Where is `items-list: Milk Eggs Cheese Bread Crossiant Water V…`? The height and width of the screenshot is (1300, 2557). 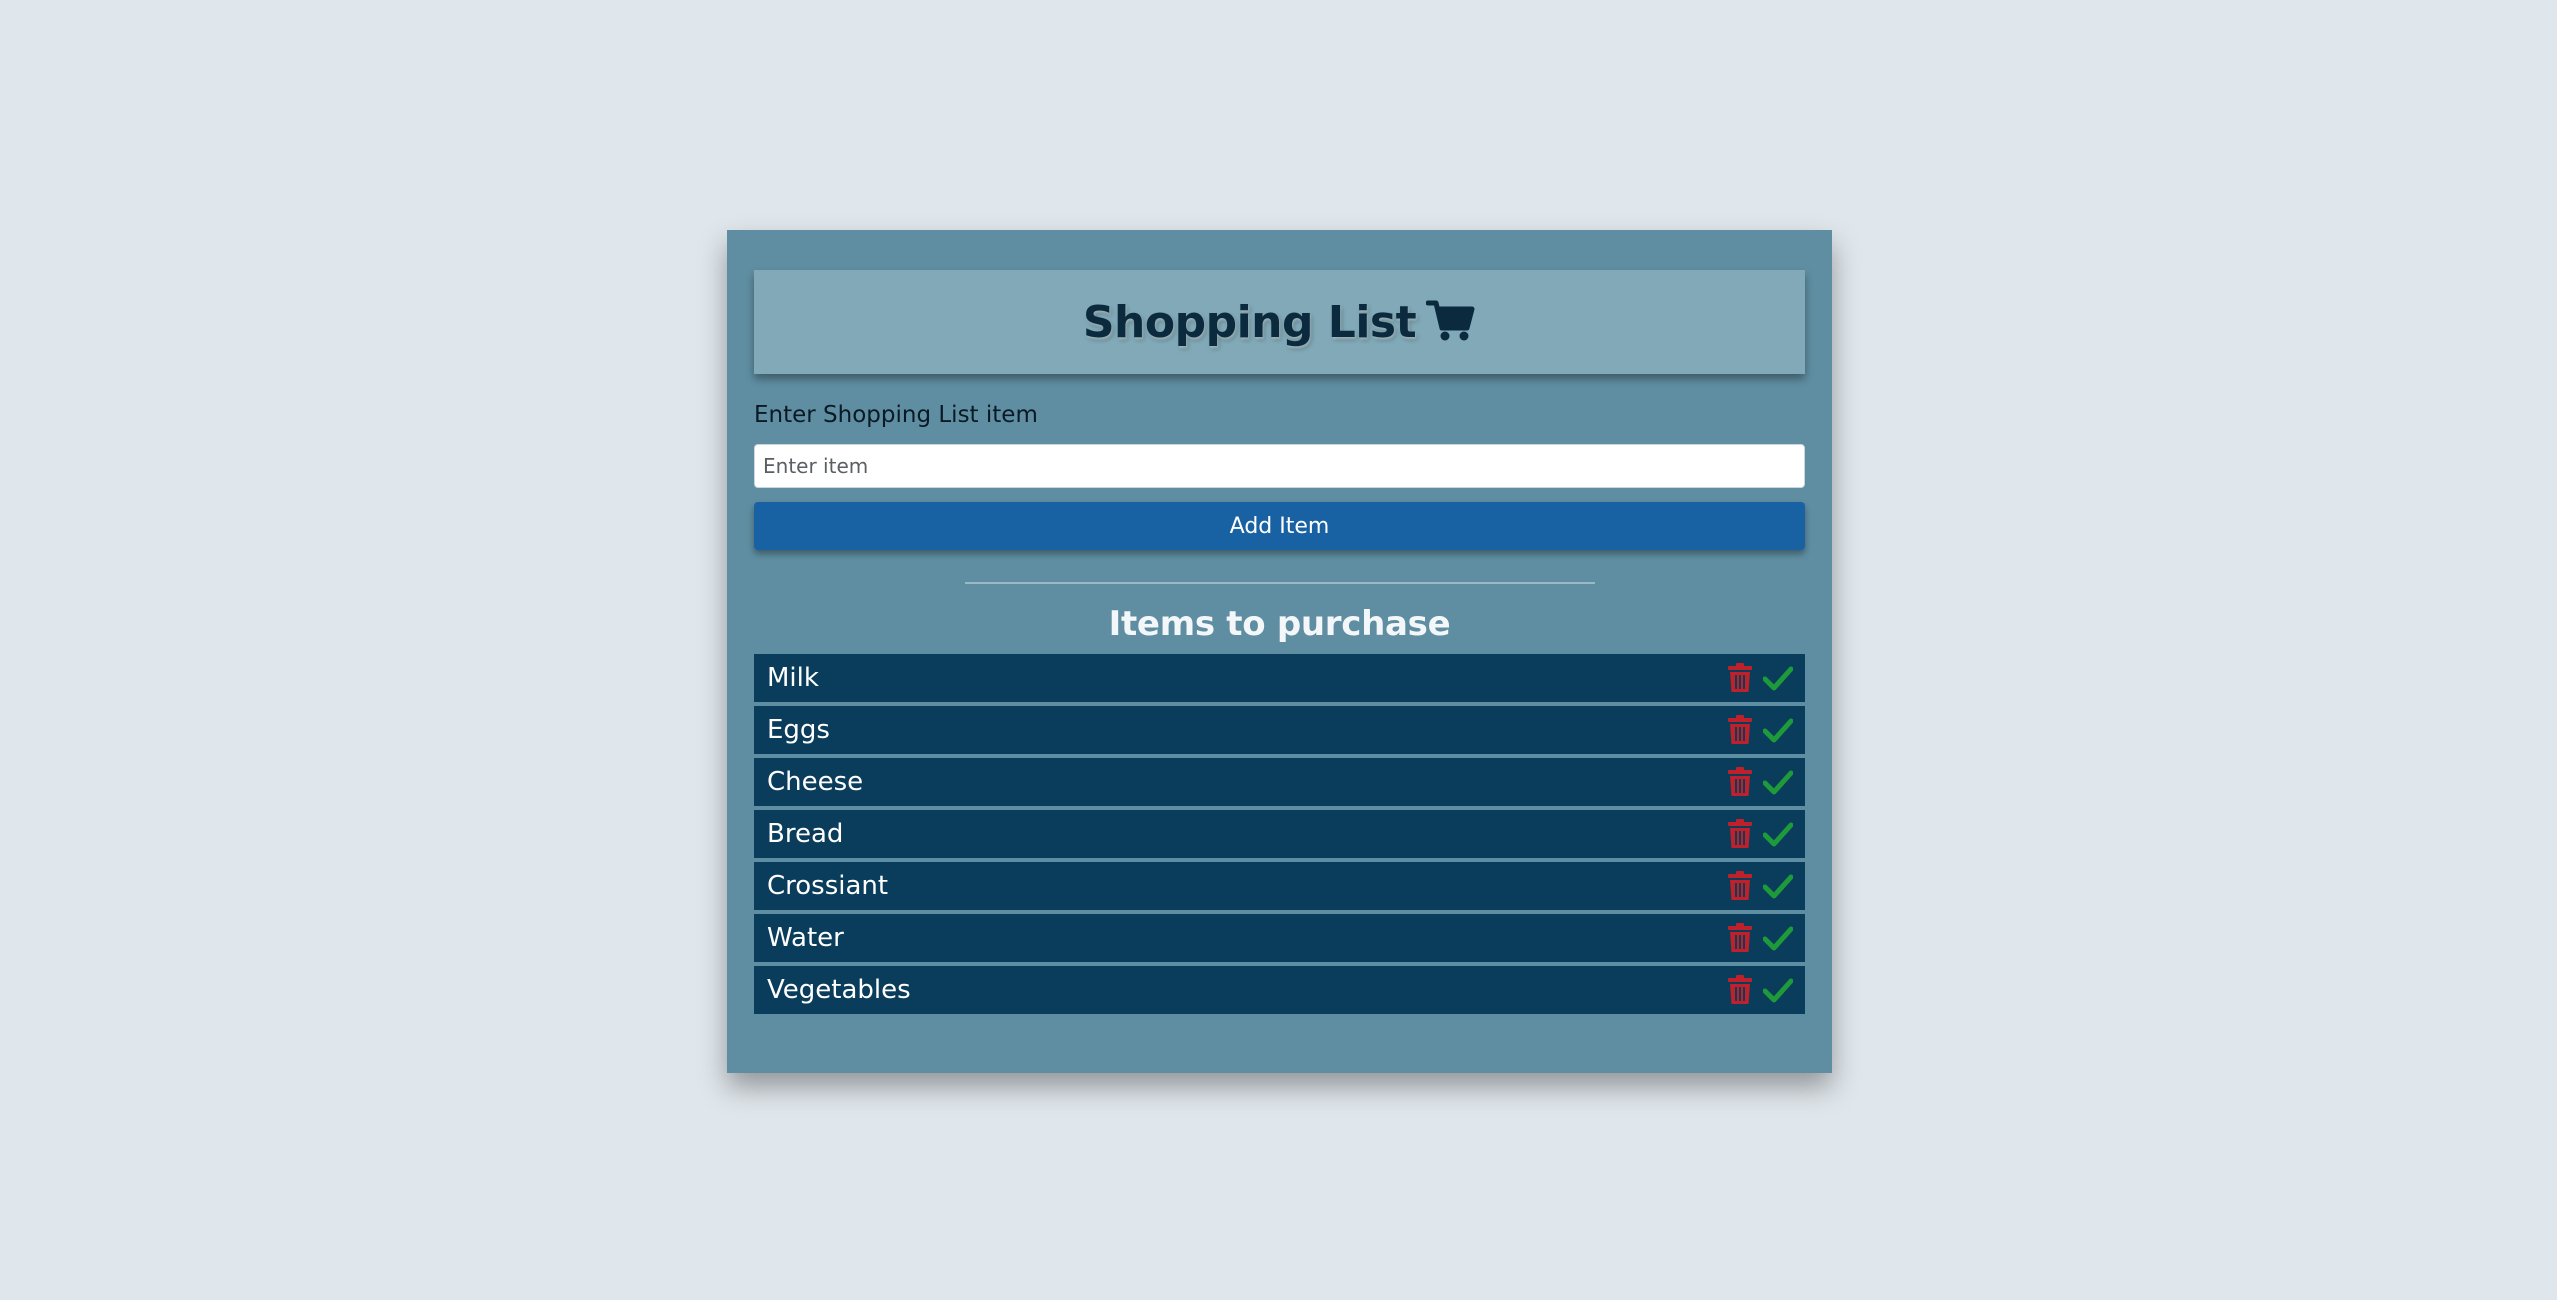
items-list: Milk Eggs Cheese Bread Crossiant Water V… is located at coordinates (1279, 834).